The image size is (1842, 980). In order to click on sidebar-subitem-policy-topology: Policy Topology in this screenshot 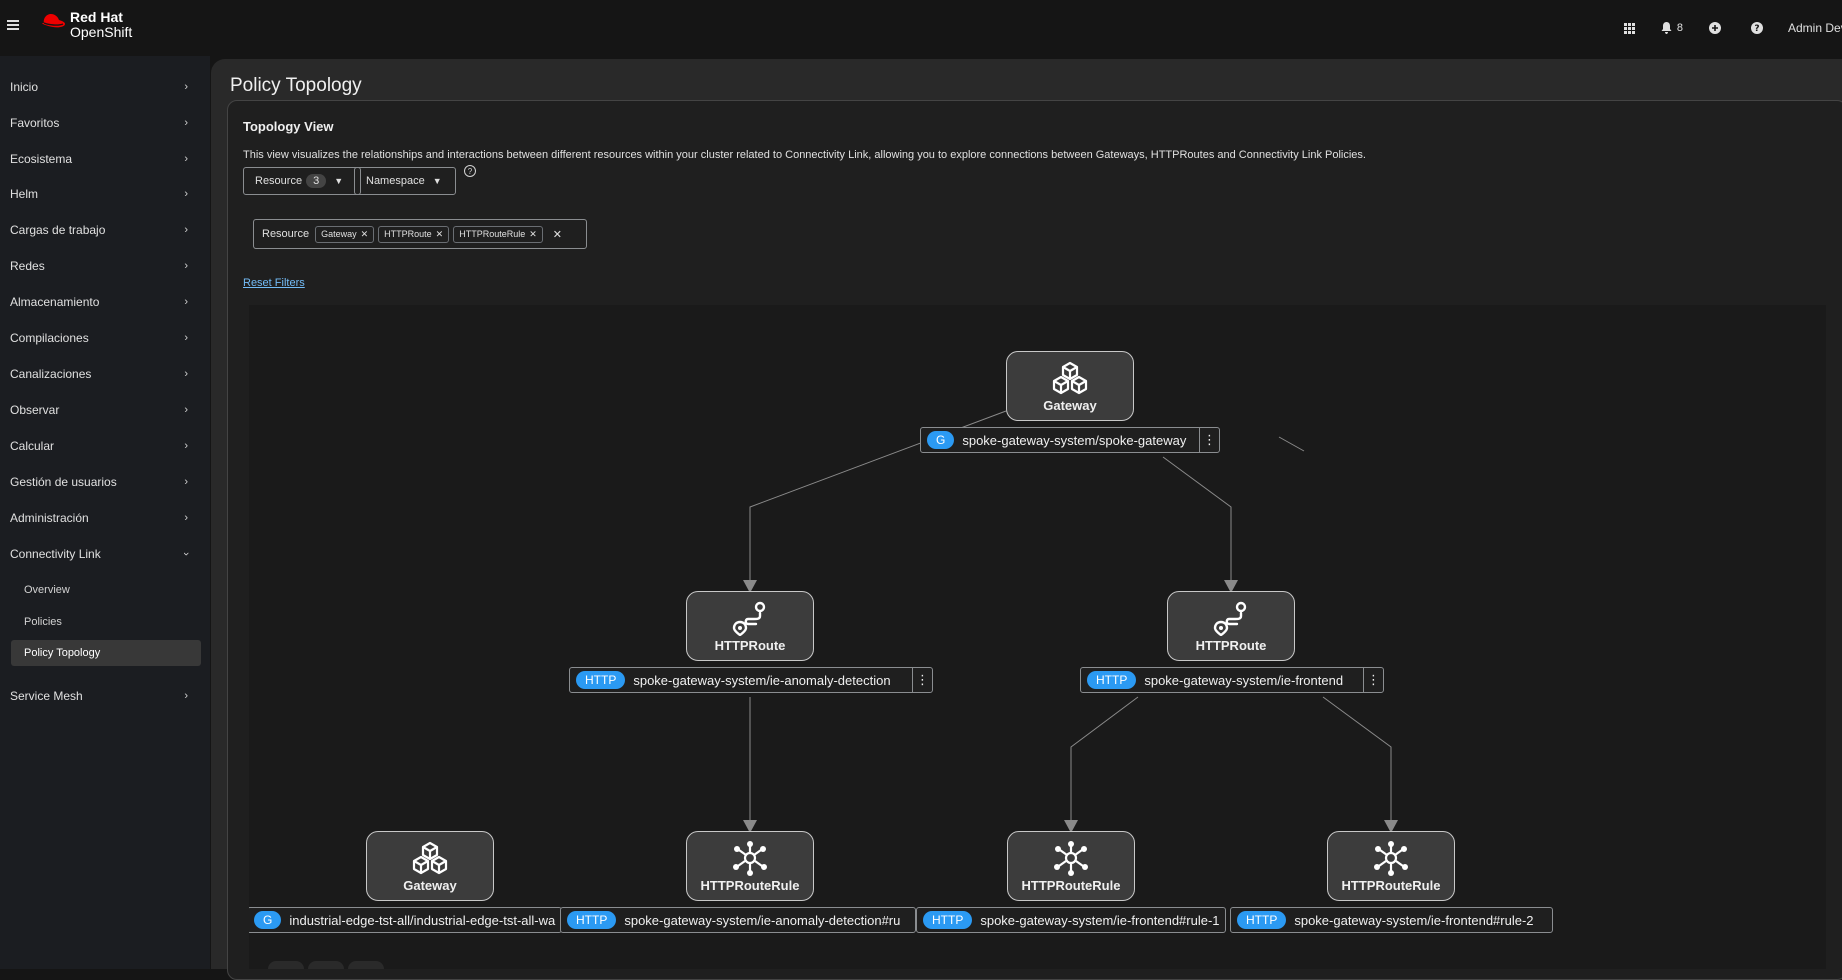, I will do `click(62, 653)`.